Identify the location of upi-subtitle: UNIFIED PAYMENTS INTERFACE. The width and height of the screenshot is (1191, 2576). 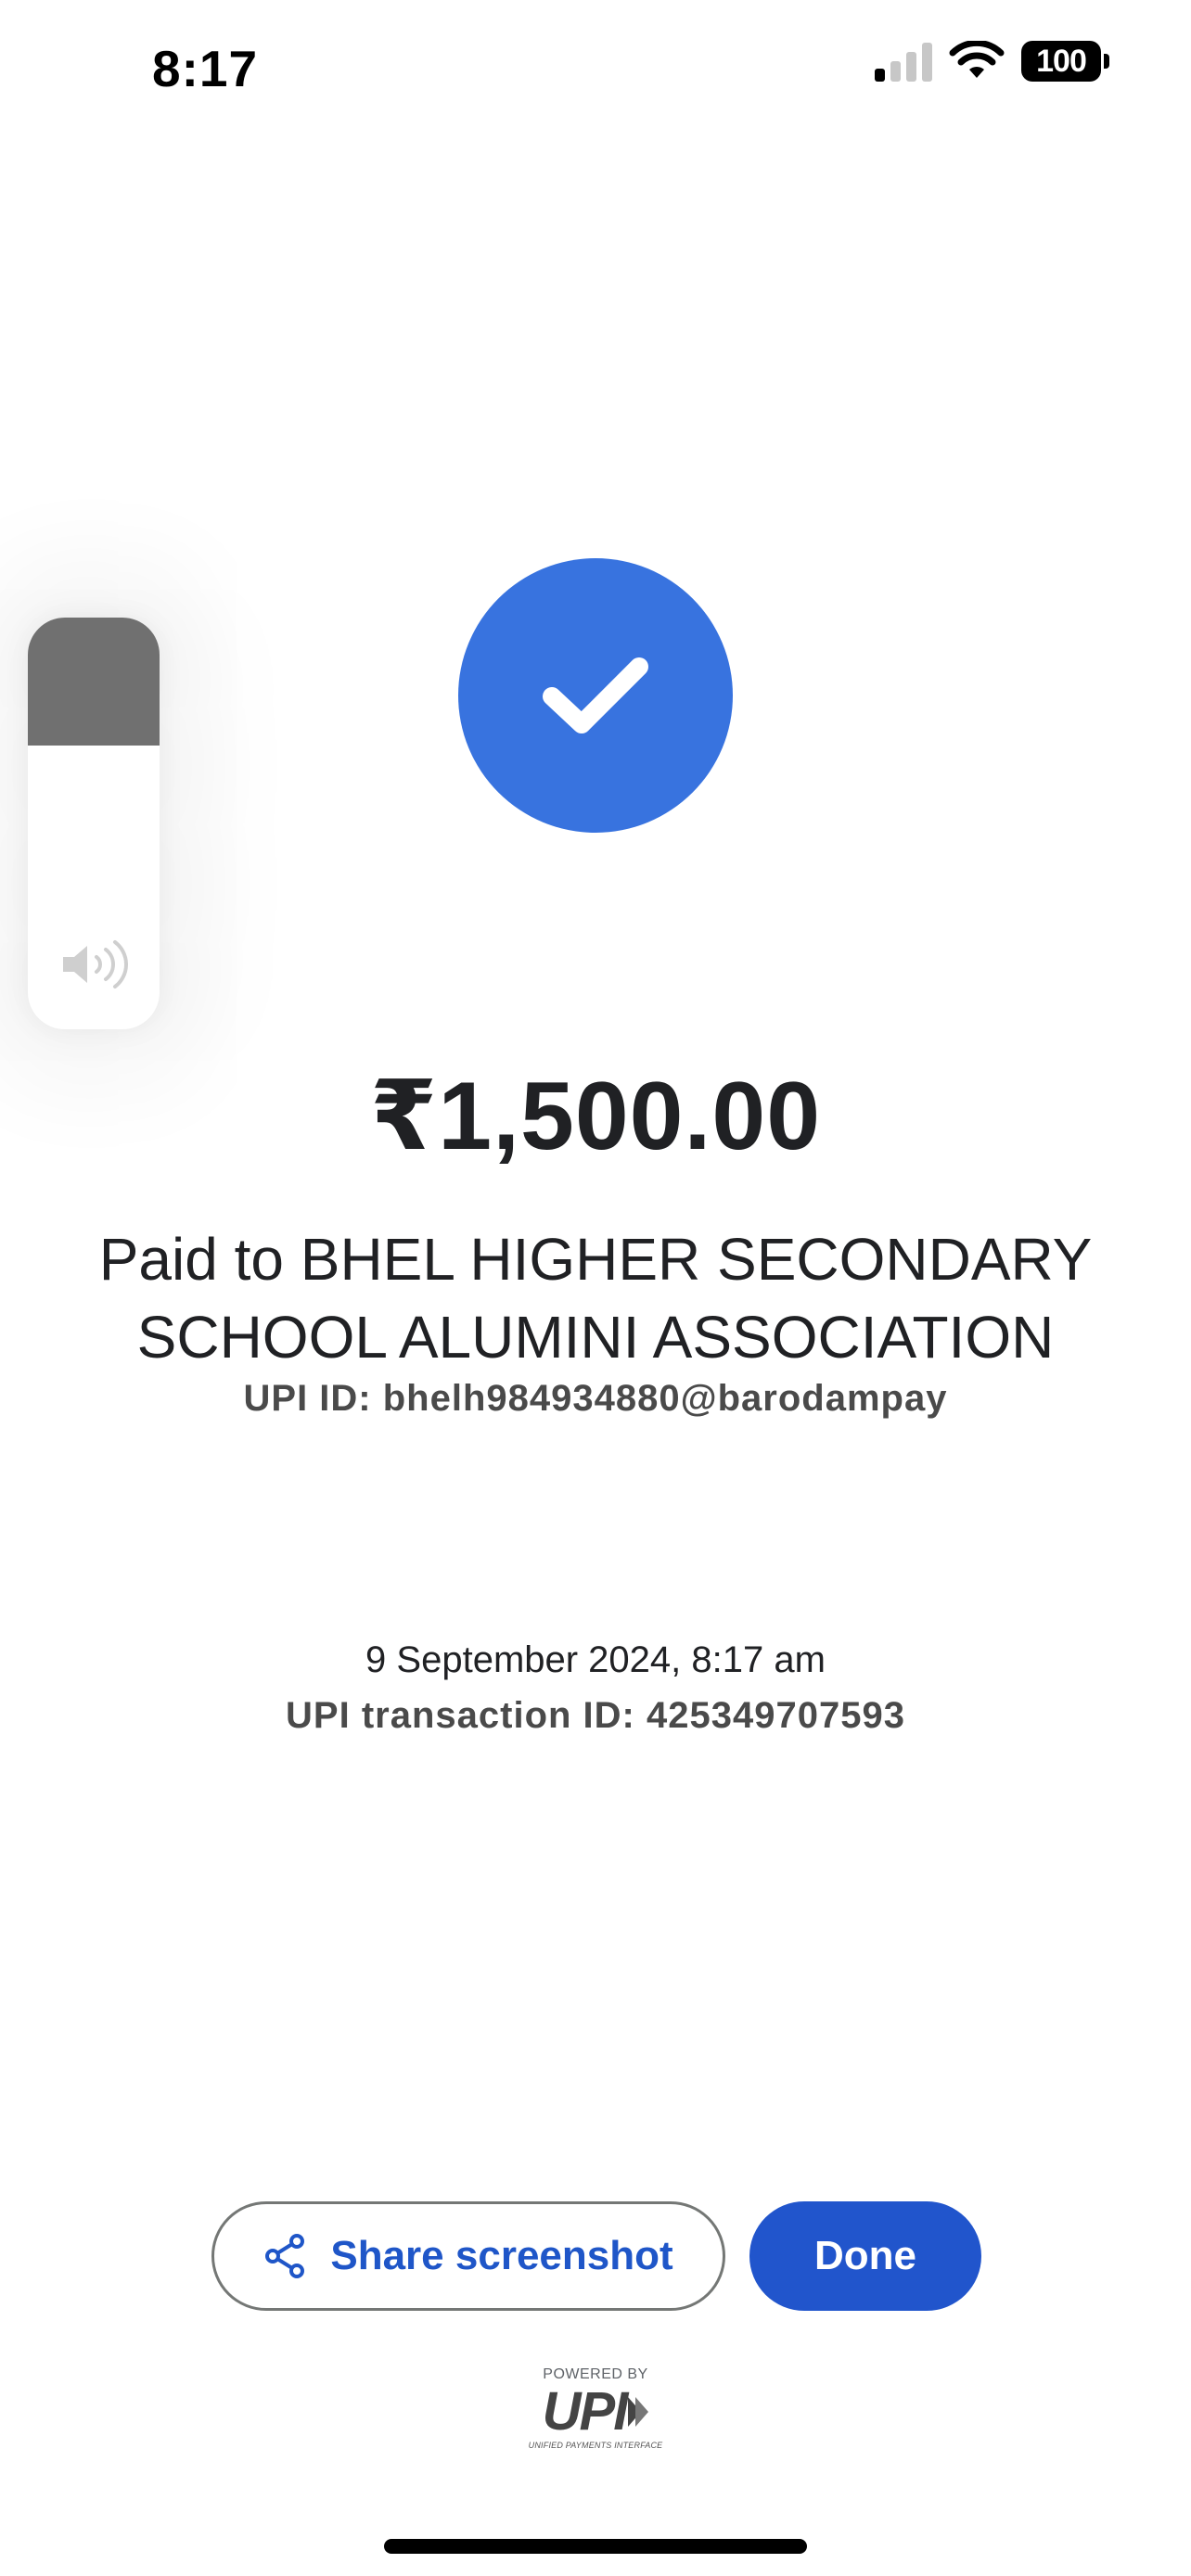
(595, 2446).